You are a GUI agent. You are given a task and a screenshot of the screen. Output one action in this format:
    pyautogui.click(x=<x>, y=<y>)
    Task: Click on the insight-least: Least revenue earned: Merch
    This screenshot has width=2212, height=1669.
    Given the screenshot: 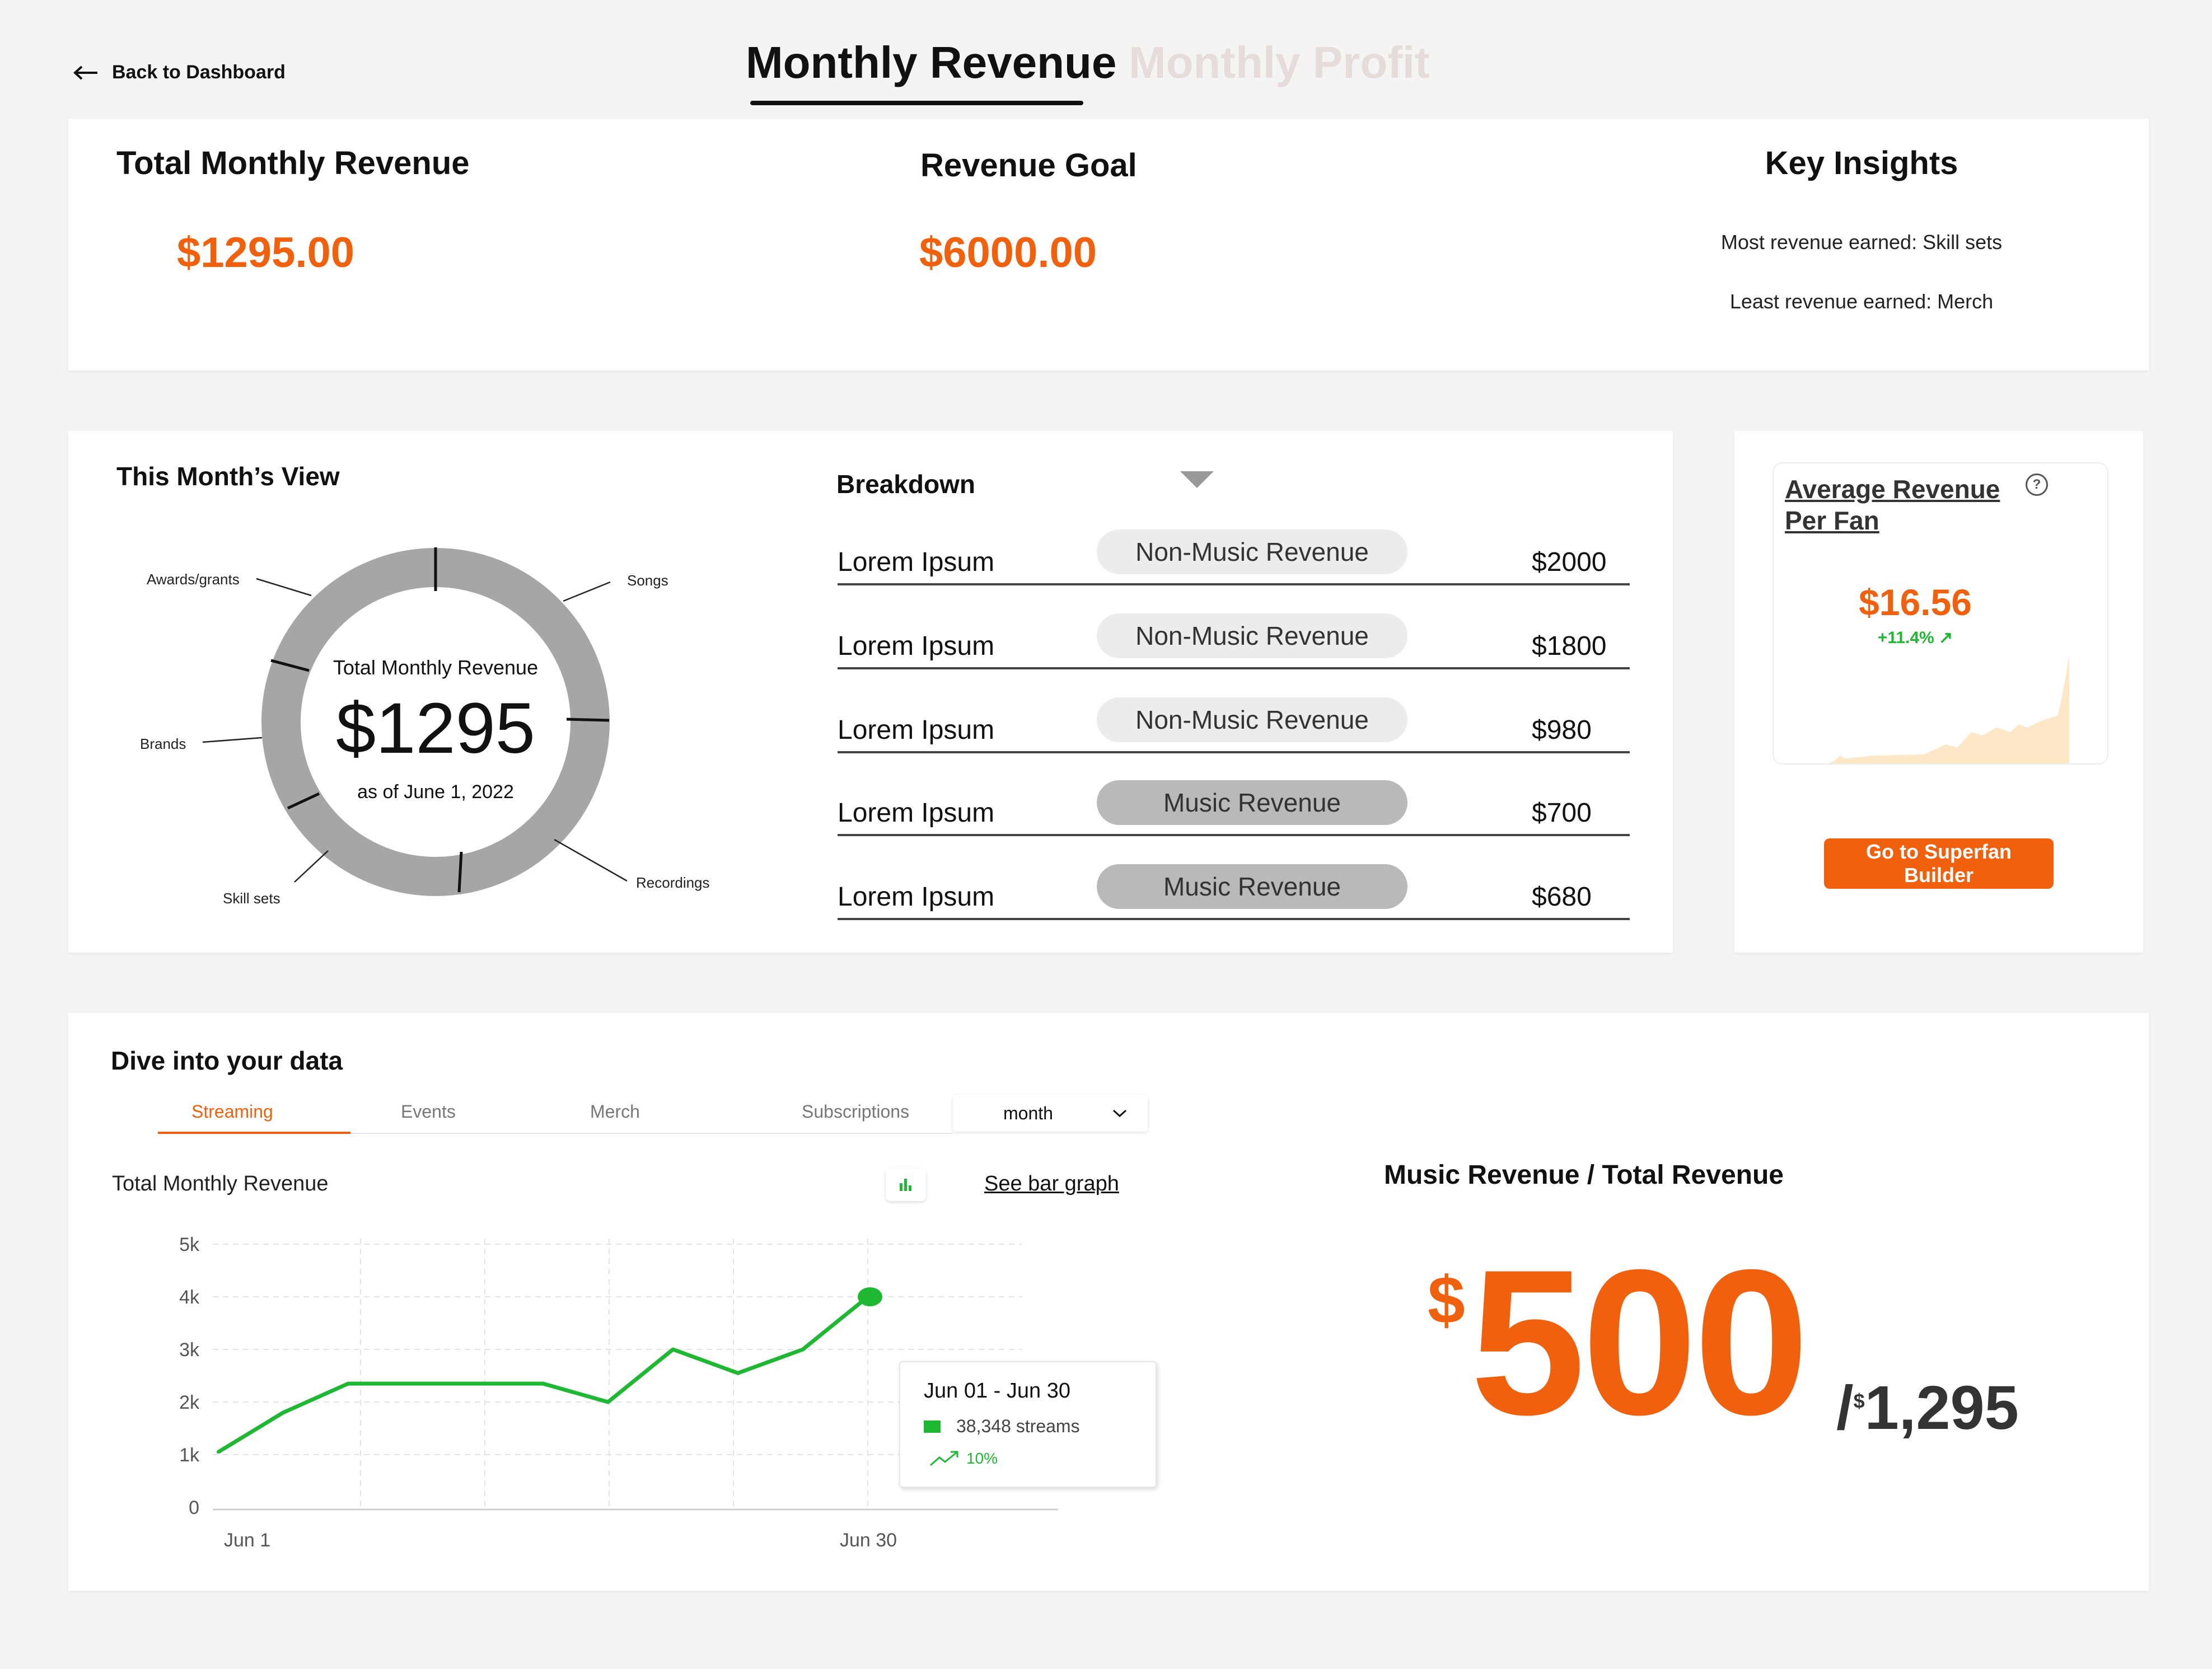 What is the action you would take?
    pyautogui.click(x=1861, y=302)
    